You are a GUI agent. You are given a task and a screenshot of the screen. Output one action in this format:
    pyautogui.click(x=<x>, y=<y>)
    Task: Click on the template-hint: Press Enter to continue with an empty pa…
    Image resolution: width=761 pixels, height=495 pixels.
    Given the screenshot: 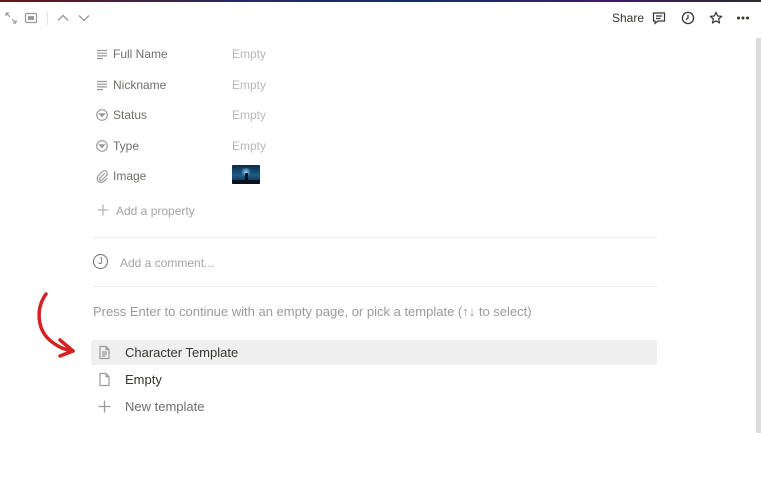 What is the action you would take?
    pyautogui.click(x=312, y=311)
    